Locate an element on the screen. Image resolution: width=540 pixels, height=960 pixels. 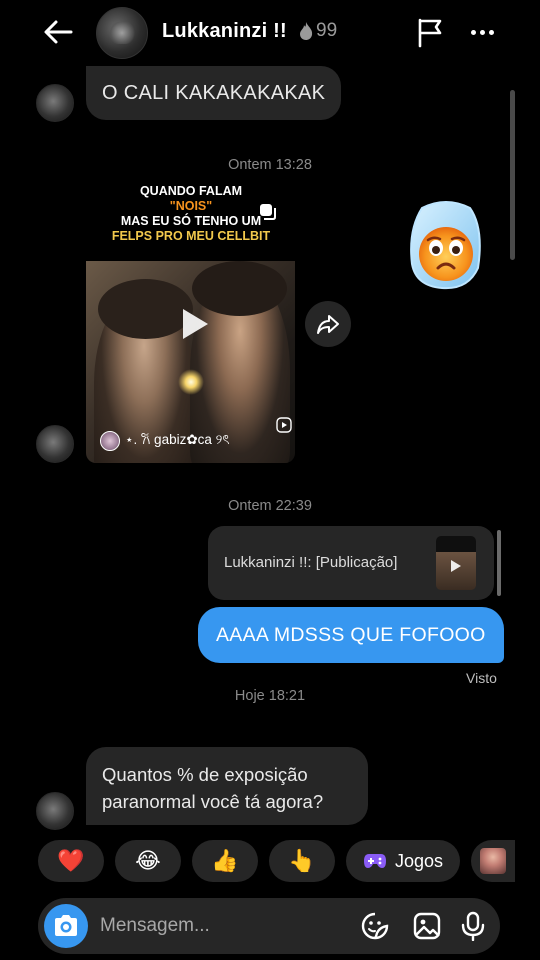
quick-reply-thumbs-up: 👍 is located at coordinates (225, 861).